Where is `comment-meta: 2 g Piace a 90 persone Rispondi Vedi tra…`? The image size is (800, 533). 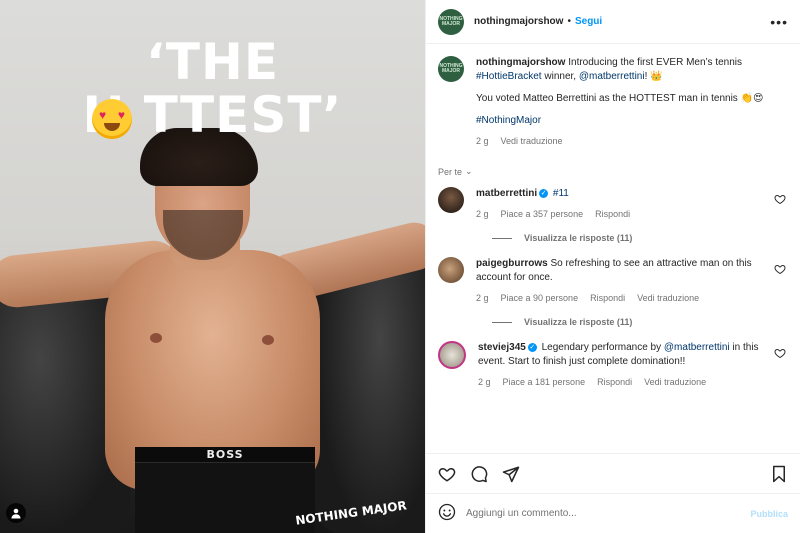
comment-meta: 2 g Piace a 90 persone Rispondi Vedi tra… is located at coordinates (619, 298).